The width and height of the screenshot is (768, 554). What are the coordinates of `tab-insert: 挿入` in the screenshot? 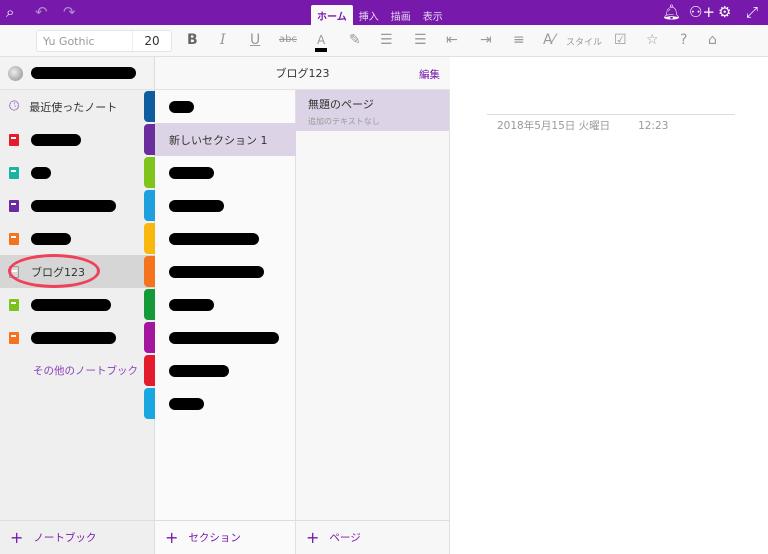 It's located at (369, 15).